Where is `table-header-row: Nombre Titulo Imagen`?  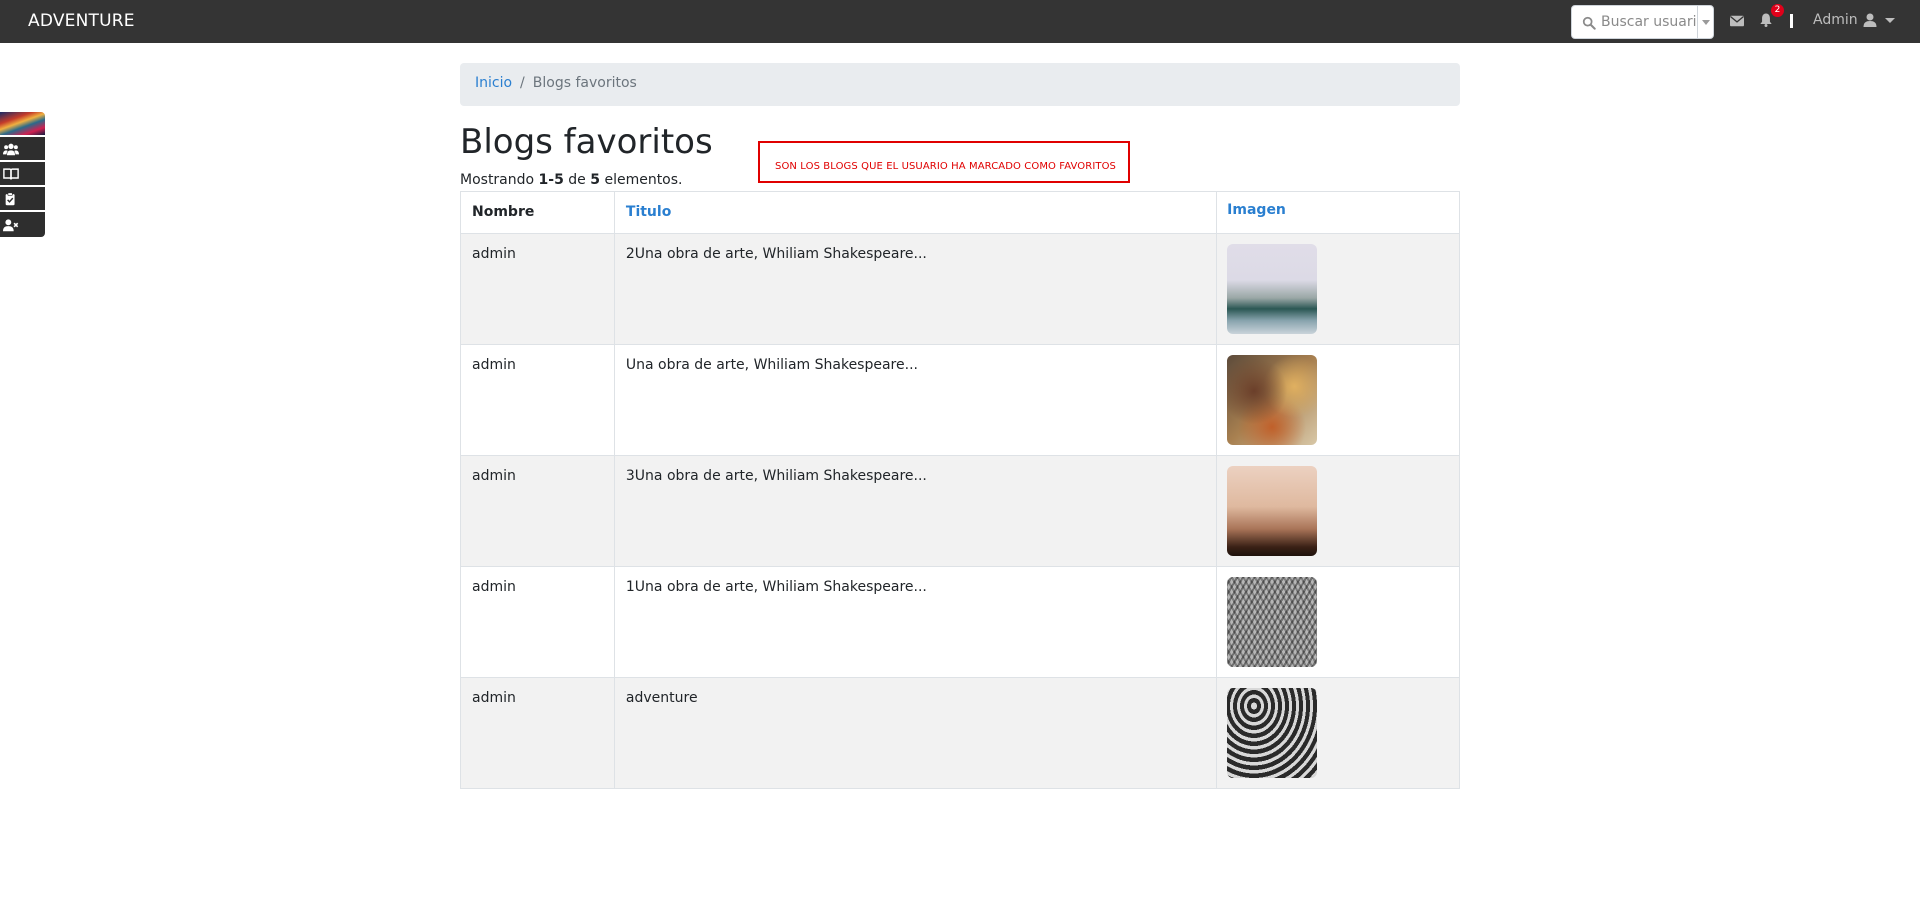
table-header-row: Nombre Titulo Imagen is located at coordinates (960, 212).